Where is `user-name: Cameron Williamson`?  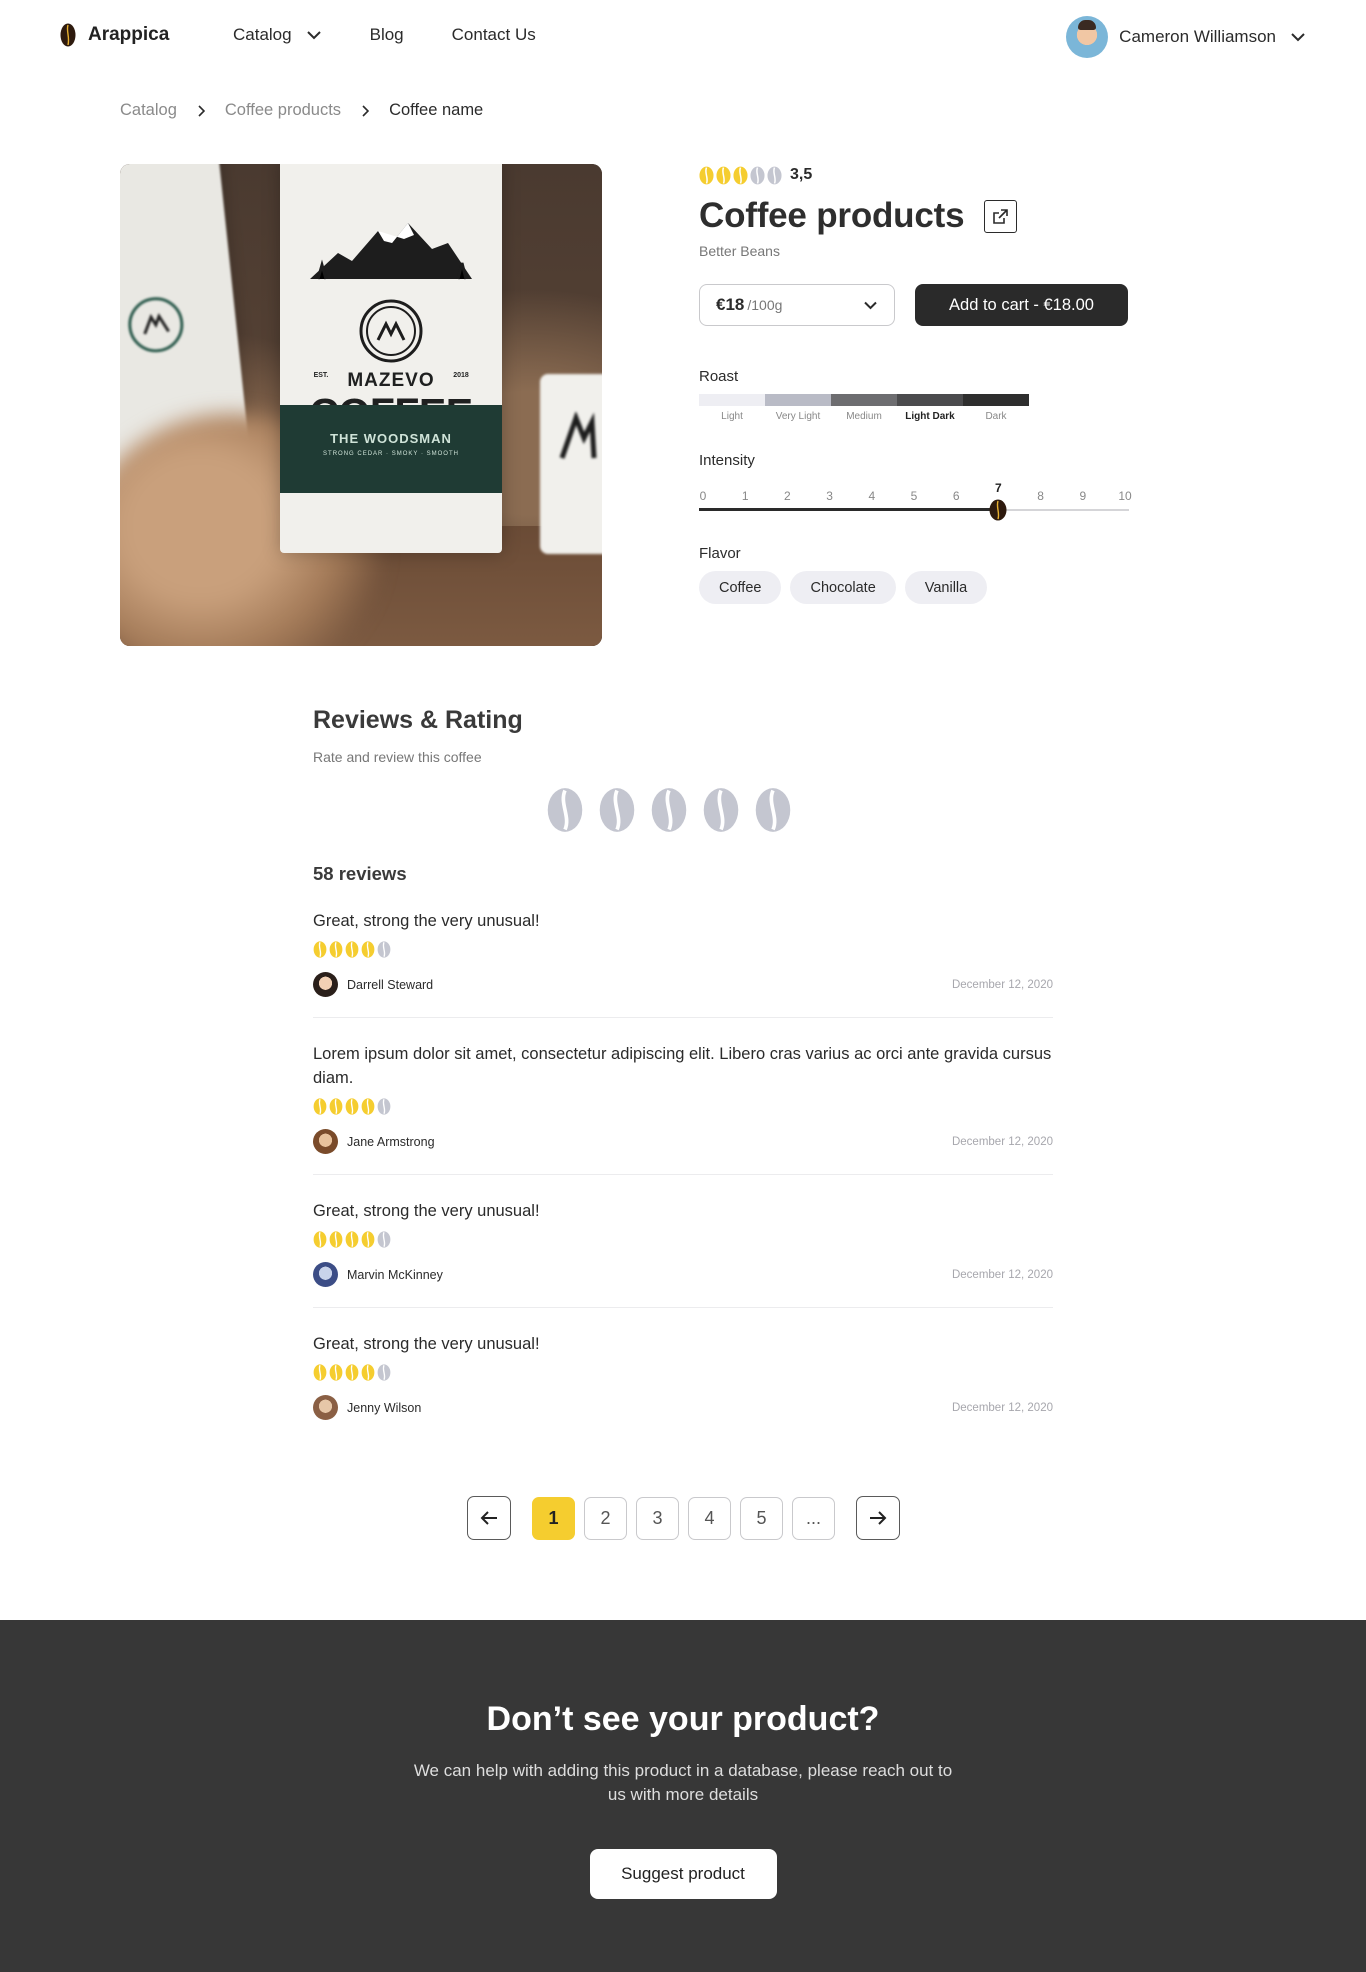
user-name: Cameron Williamson is located at coordinates (1197, 36).